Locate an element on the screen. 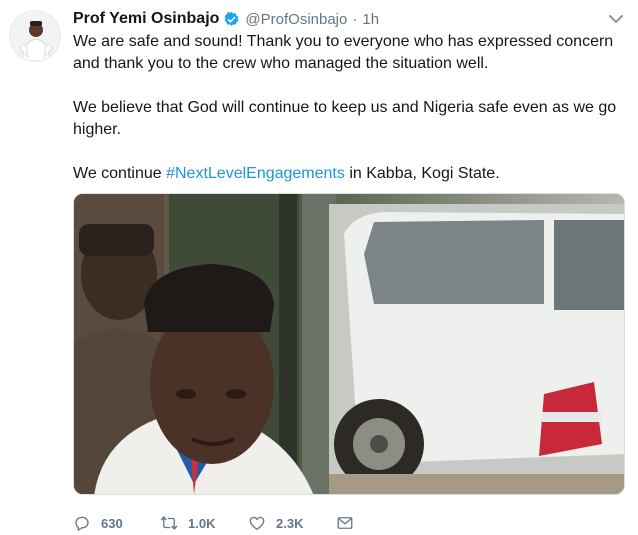 The image size is (638, 535). direct-message-button is located at coordinates (350, 523).